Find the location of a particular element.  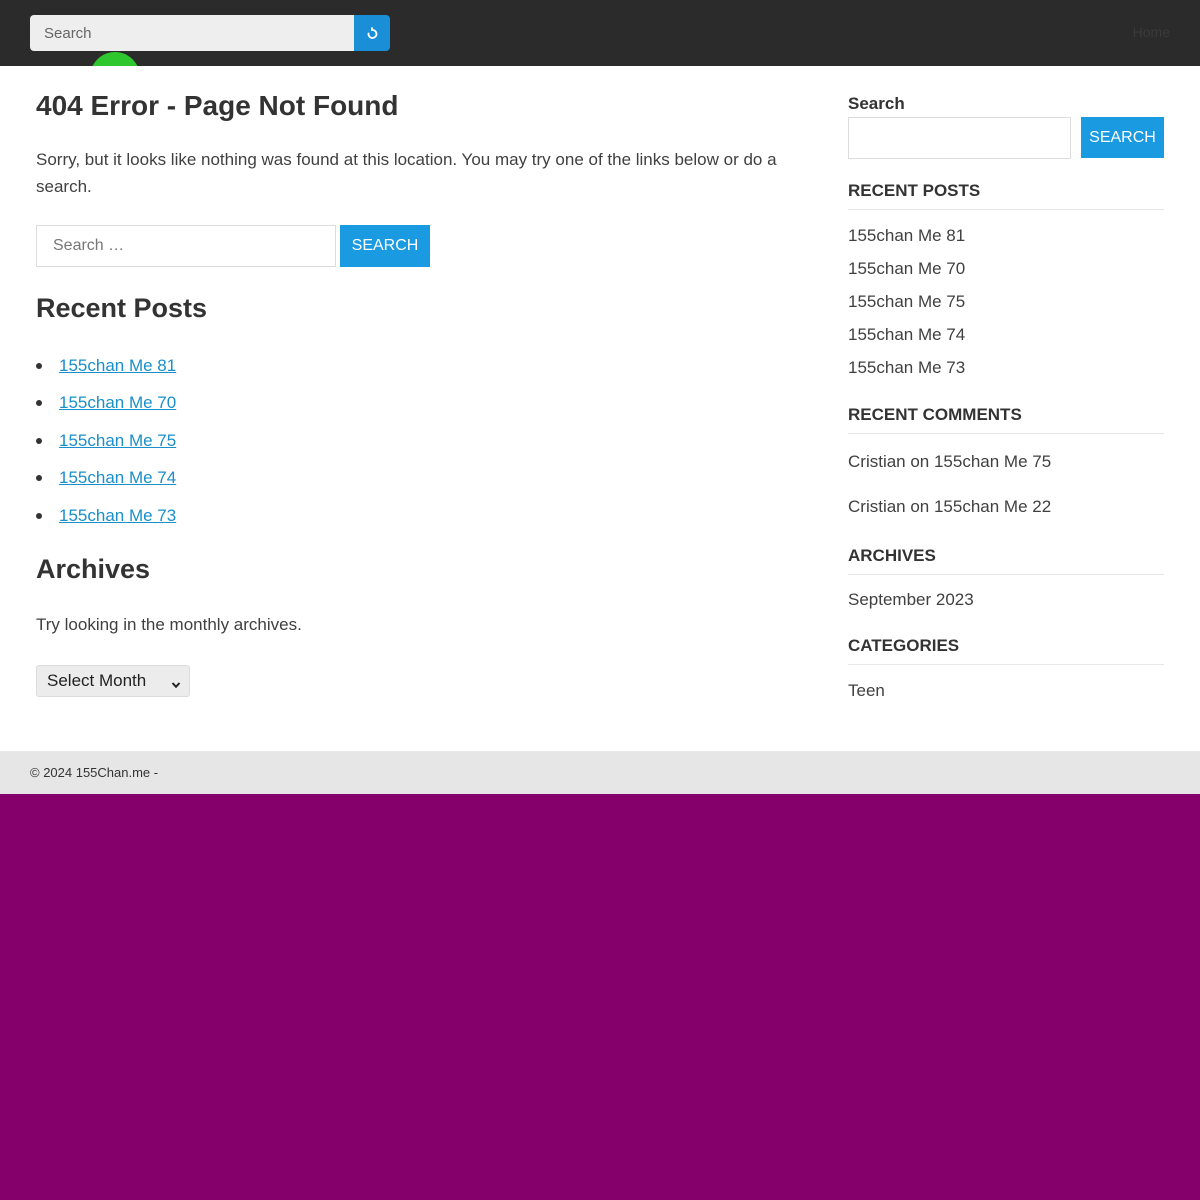

sidebar-archives: September 2023 is located at coordinates (911, 600).